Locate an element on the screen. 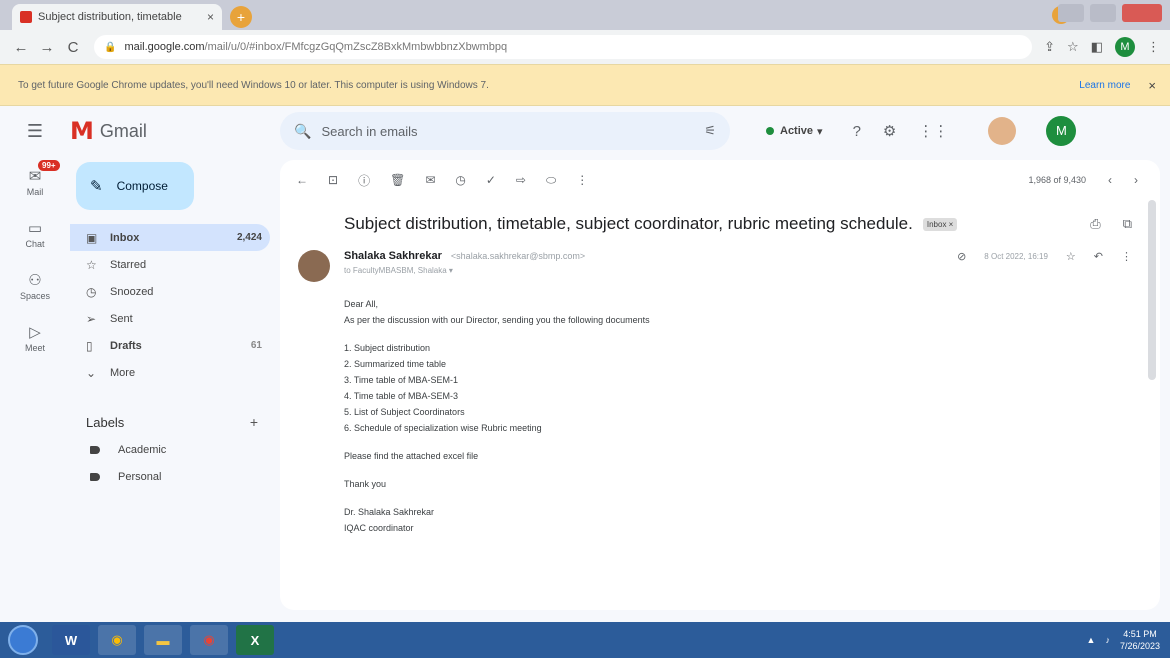  add-label-icon: + is located at coordinates (254, 422).